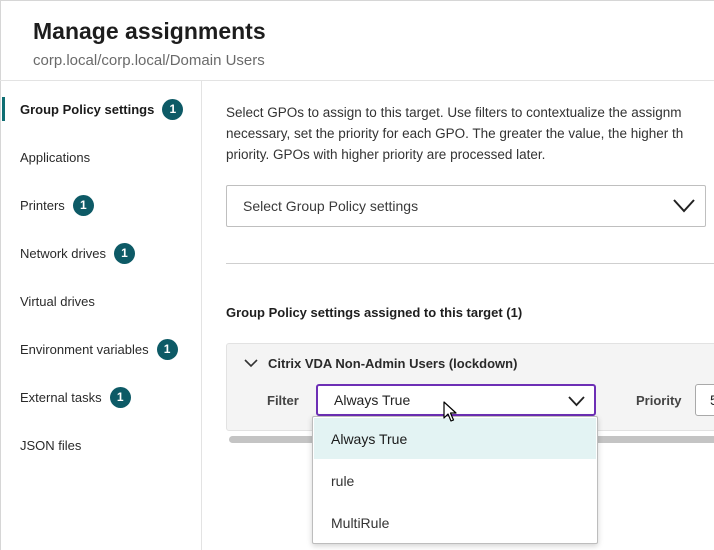 The height and width of the screenshot is (550, 714). Describe the element at coordinates (455, 438) in the screenshot. I see `dropdown-option-always-true: Always True` at that location.